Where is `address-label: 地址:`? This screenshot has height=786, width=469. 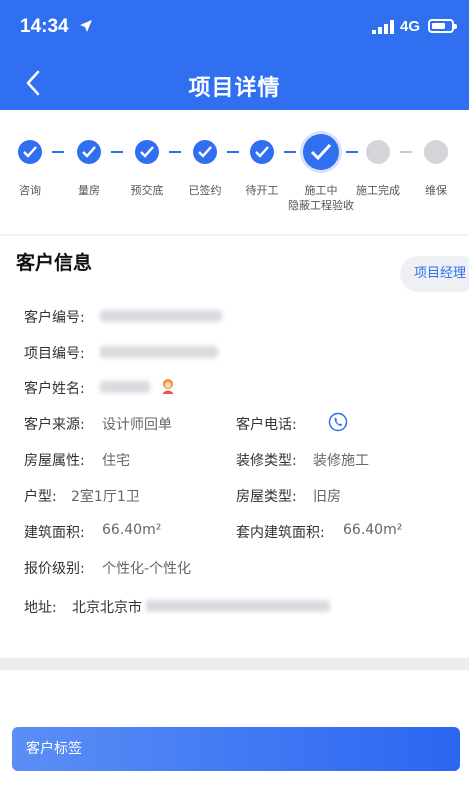 address-label: 地址: is located at coordinates (40, 608).